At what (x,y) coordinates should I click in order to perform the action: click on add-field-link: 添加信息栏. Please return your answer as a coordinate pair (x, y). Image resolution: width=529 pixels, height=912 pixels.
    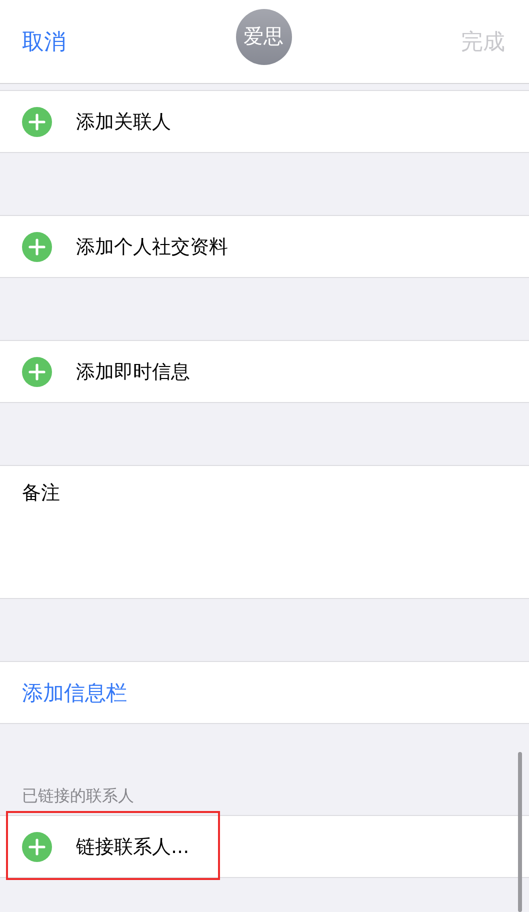
    Looking at the image, I should click on (264, 692).